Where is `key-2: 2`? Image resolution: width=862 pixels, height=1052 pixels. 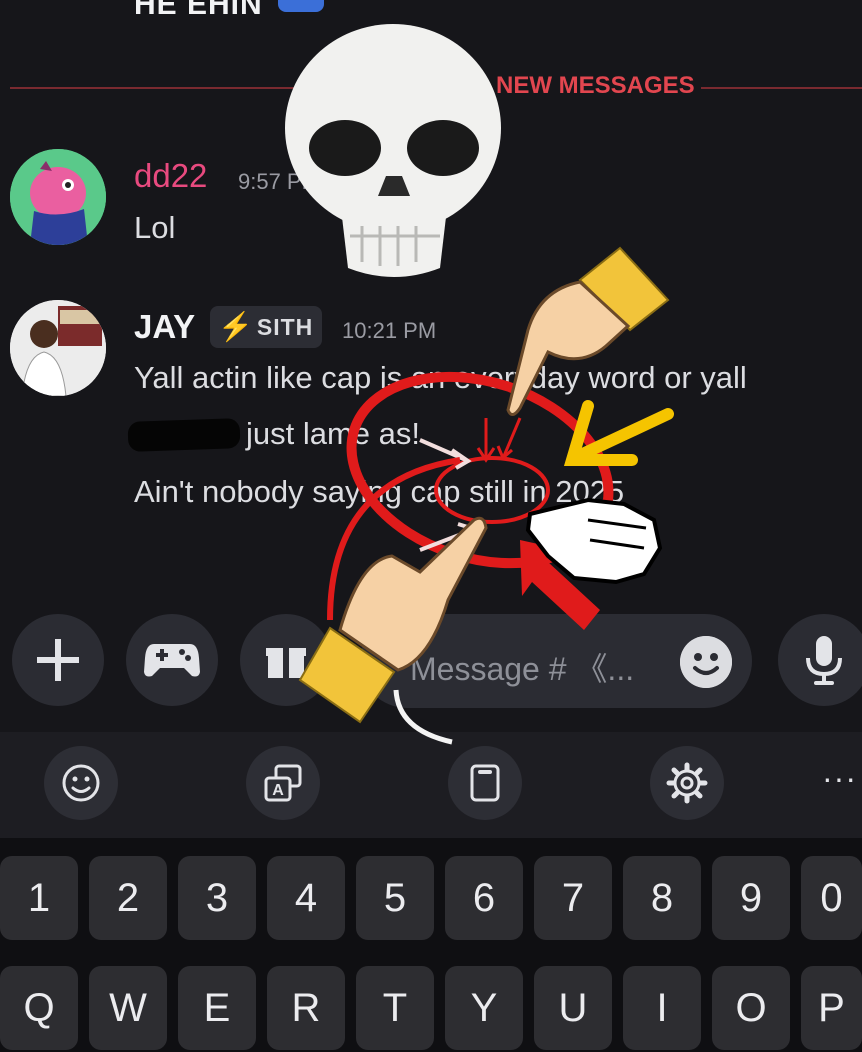
key-2: 2 is located at coordinates (128, 898).